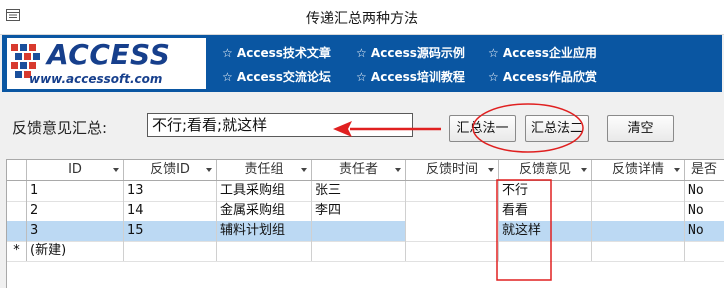 Image resolution: width=724 pixels, height=288 pixels. I want to click on cell-id: 2, so click(75, 211).